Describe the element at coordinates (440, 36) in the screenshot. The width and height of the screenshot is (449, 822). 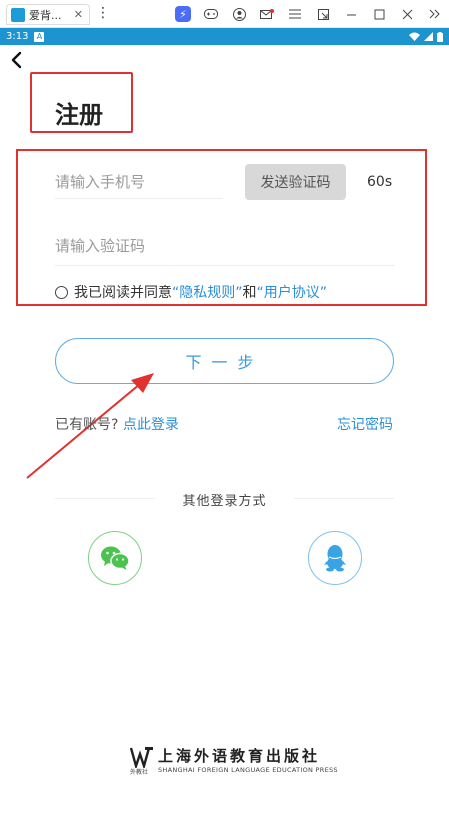
I see `battery-icon` at that location.